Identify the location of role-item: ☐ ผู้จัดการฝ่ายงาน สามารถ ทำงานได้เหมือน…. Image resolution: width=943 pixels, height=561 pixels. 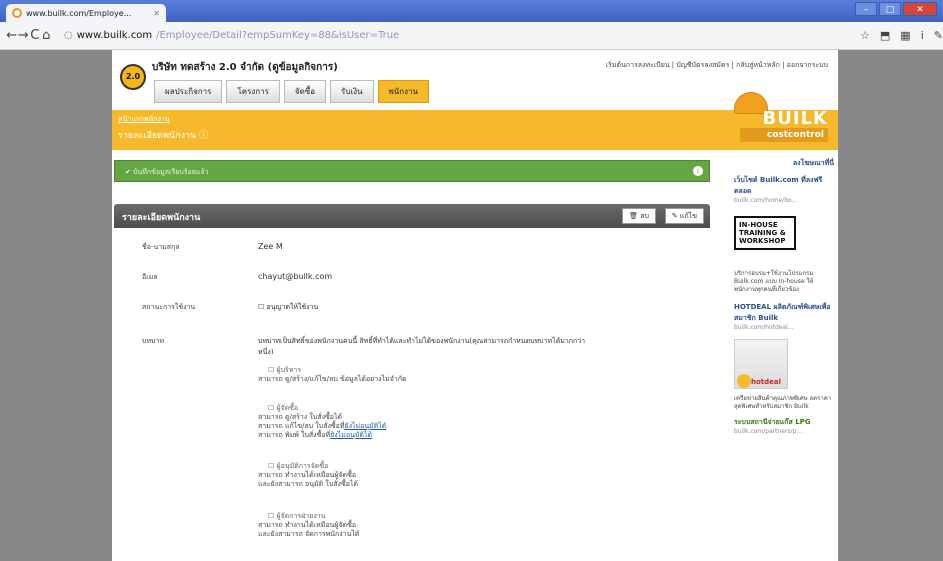
(308, 525).